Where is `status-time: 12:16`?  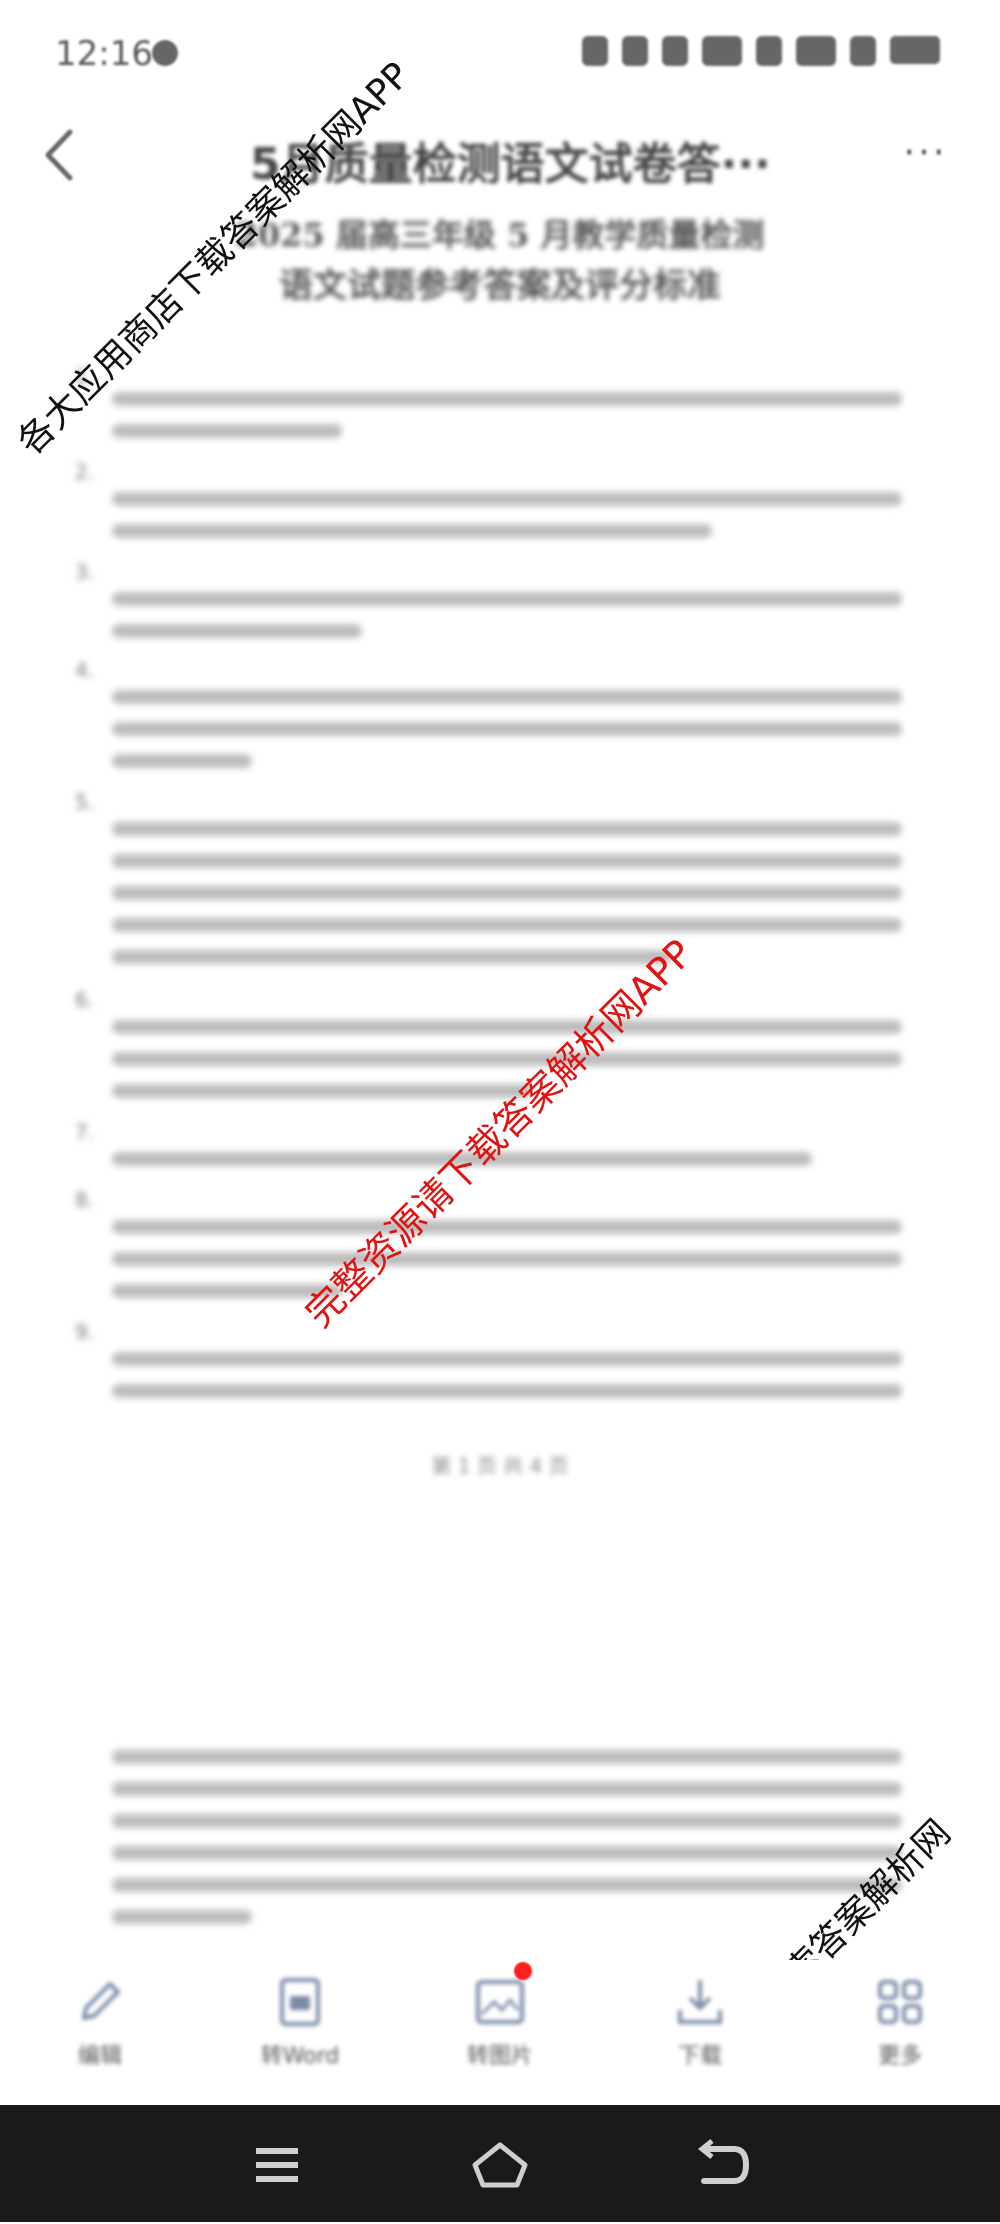 status-time: 12:16 is located at coordinates (104, 54).